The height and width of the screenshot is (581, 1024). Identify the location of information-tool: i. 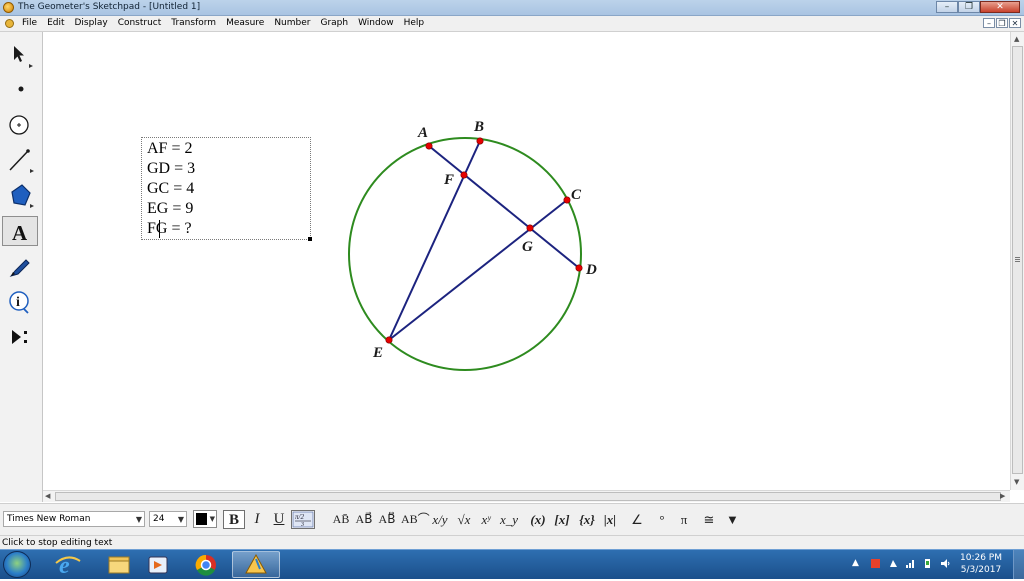
(20, 302).